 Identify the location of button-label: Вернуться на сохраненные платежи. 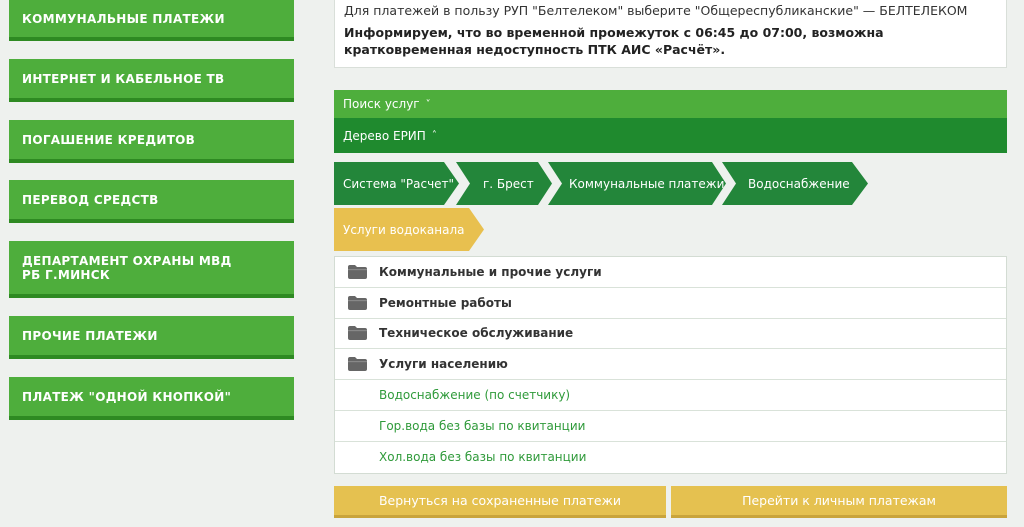
(500, 500).